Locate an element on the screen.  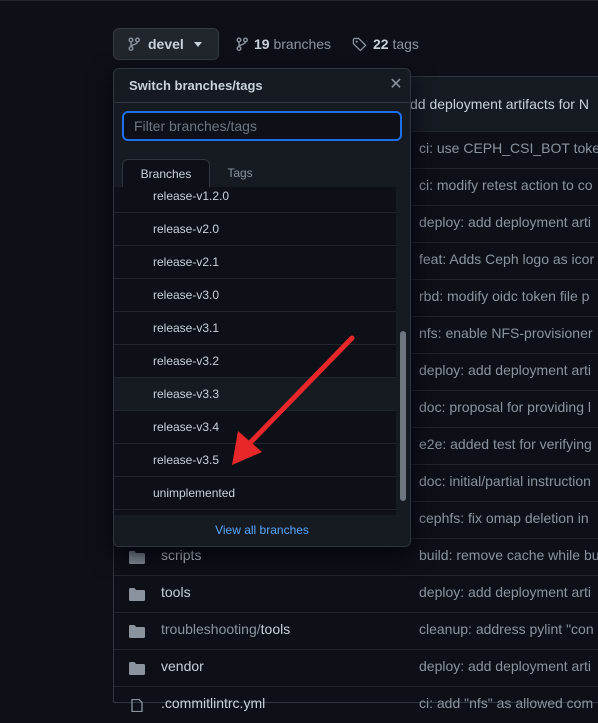
branch-list-item: unimplemented is located at coordinates (255, 493).